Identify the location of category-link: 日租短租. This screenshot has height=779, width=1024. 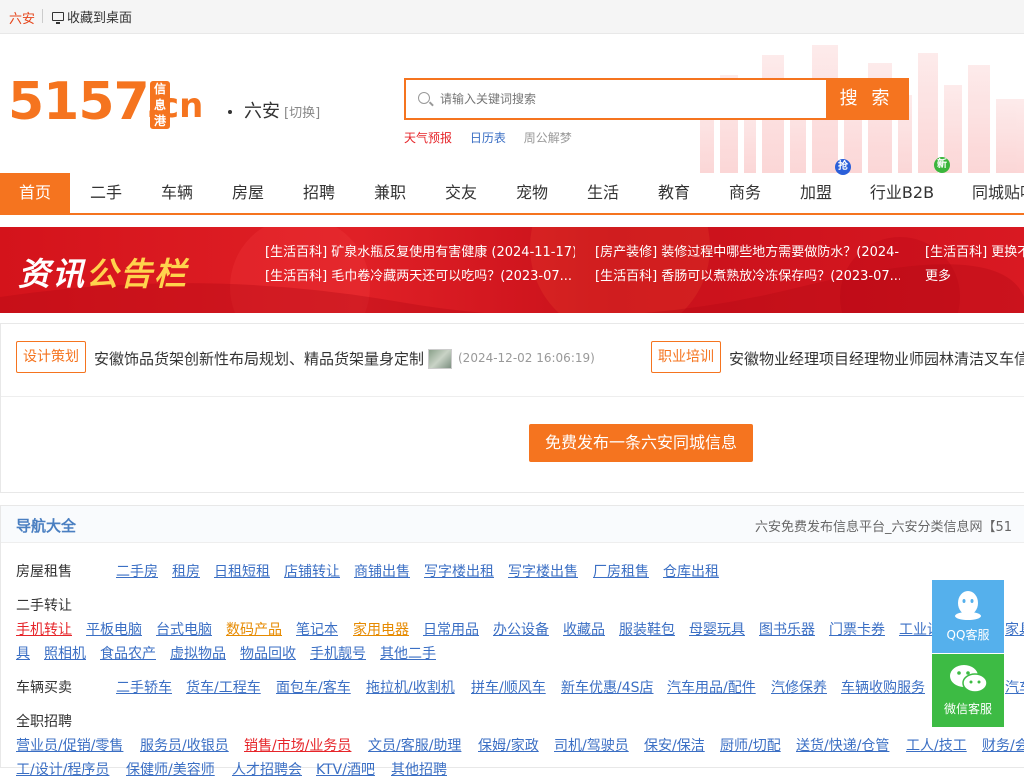
(242, 571).